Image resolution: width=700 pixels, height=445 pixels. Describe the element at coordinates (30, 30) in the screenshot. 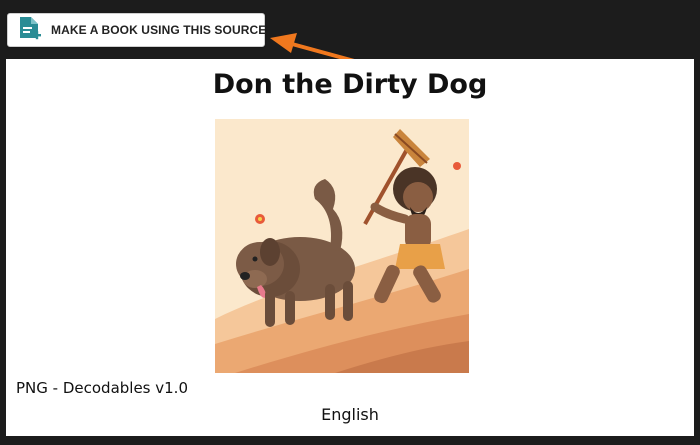

I see `add-document-icon` at that location.